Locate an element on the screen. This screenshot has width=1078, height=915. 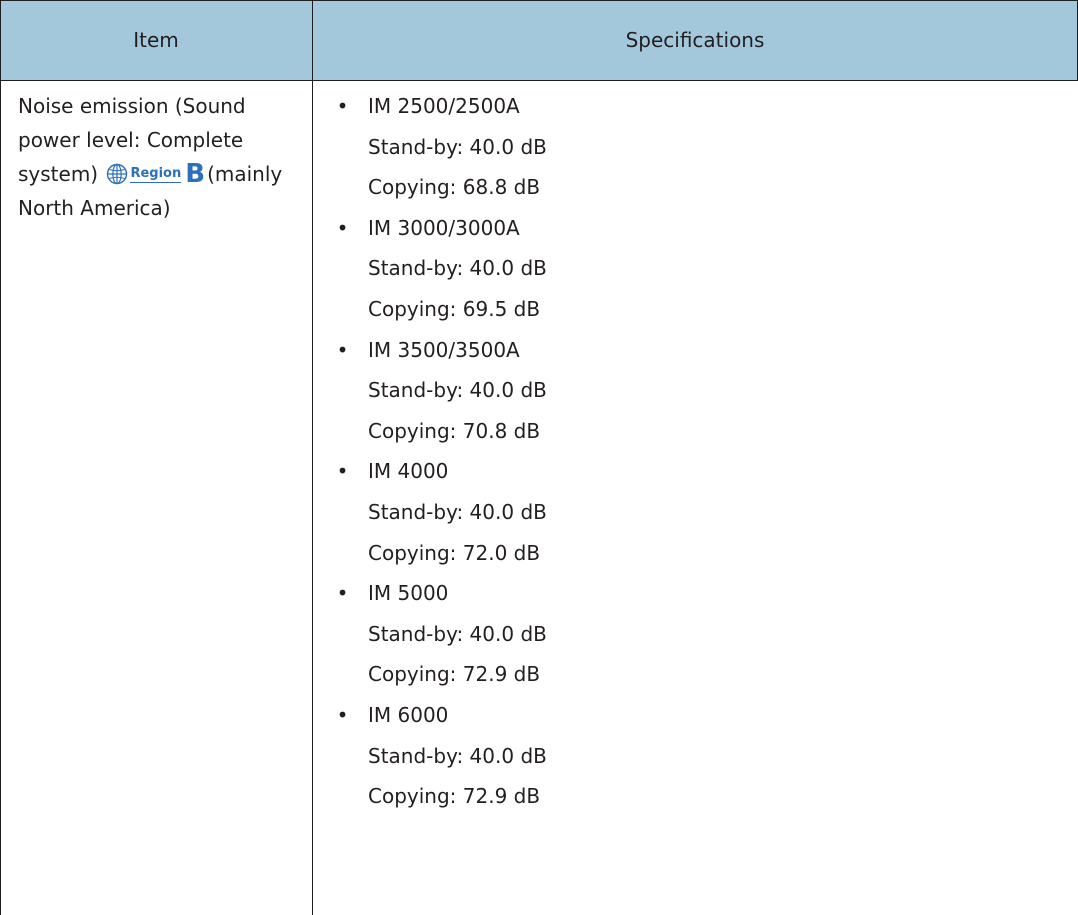
model-line: • IM 3500/3500A is located at coordinates (685, 350).